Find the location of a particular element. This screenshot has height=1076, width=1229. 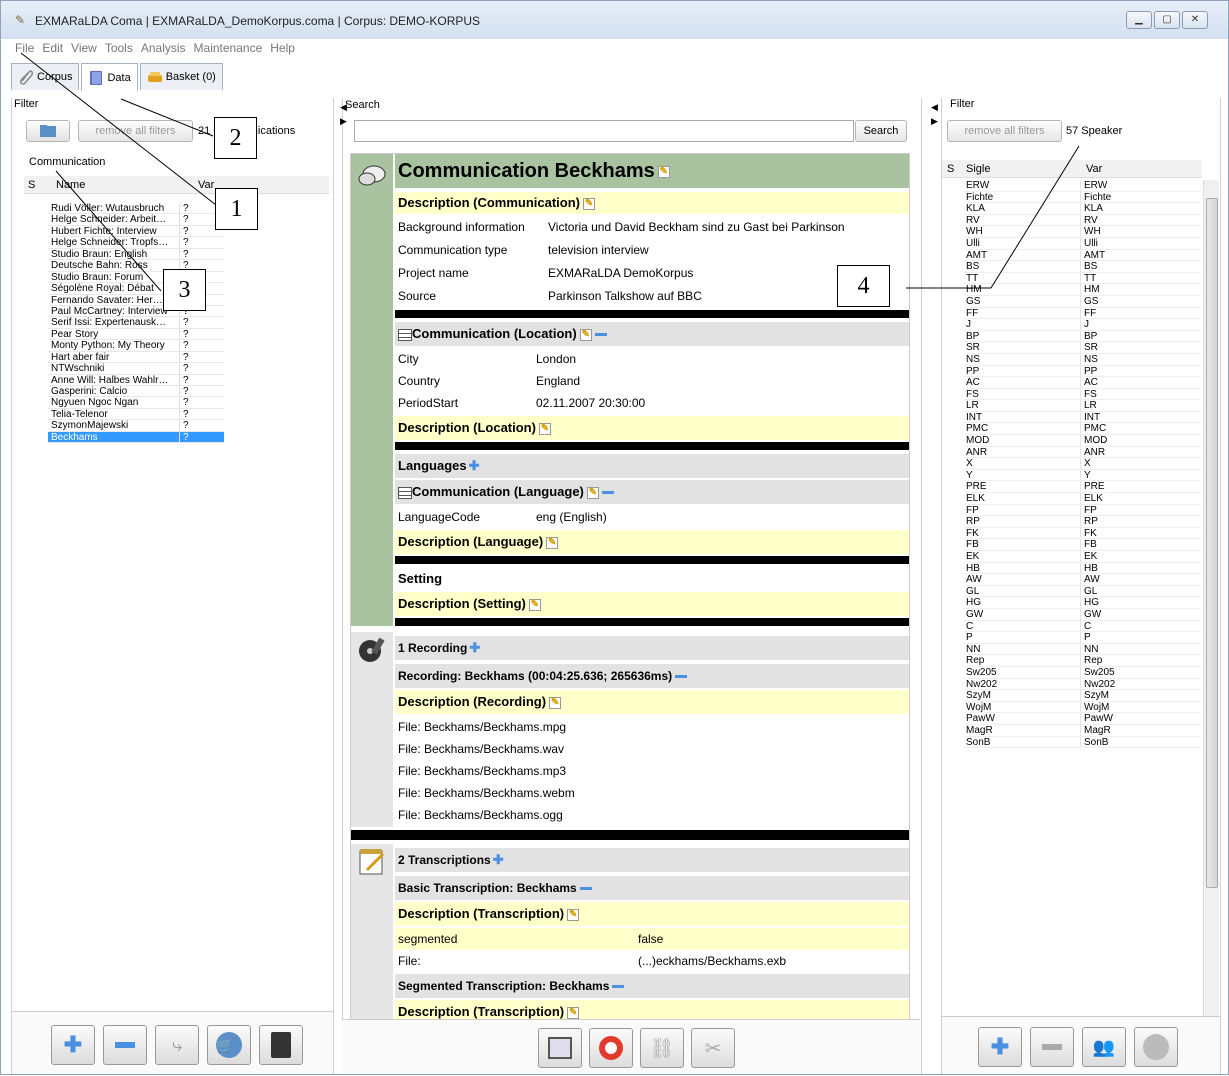

speaker-row: XX is located at coordinates (1082, 464).